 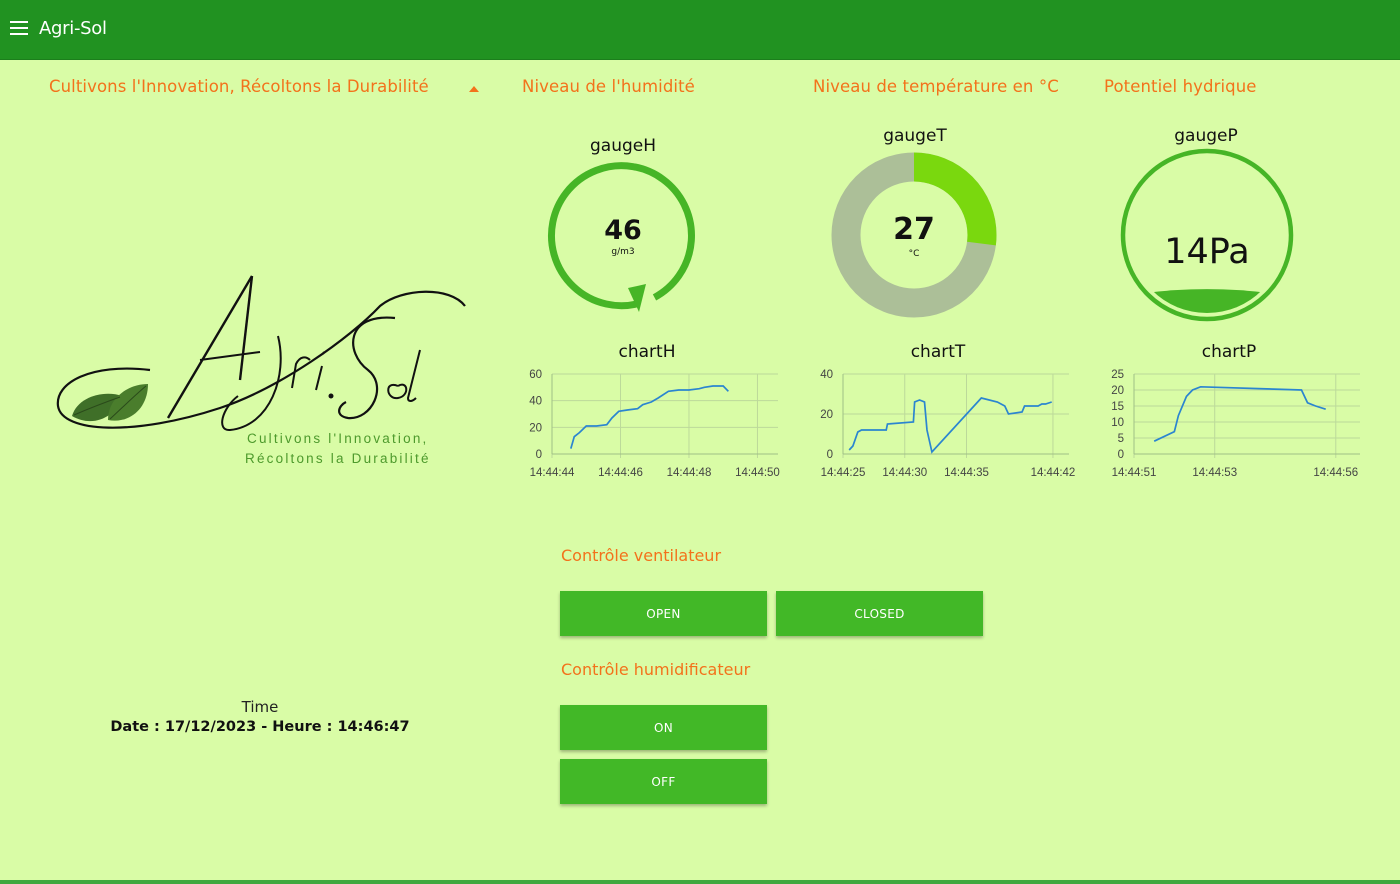 I want to click on gauge-temperature-unit: °C, so click(x=914, y=254).